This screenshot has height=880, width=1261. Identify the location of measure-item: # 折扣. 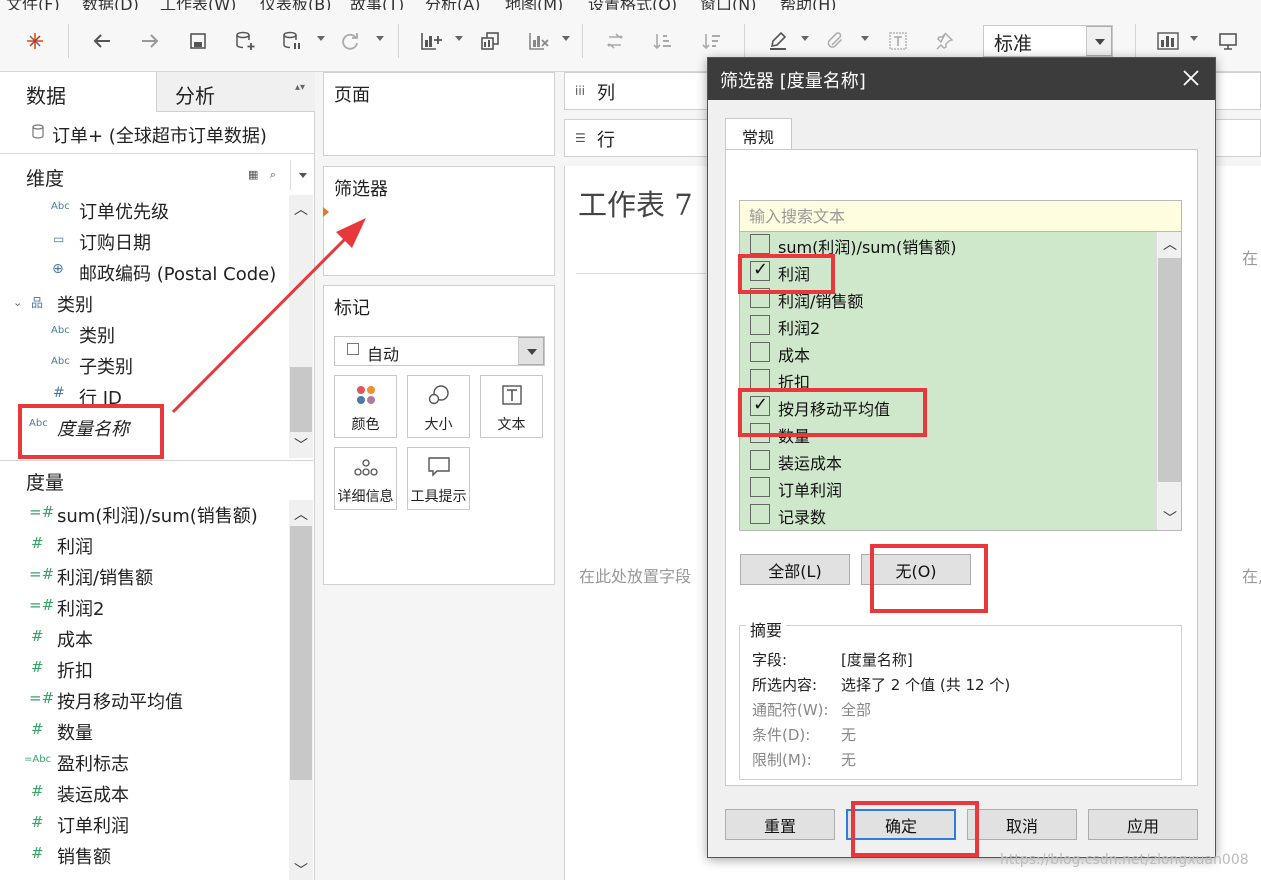
(145, 670).